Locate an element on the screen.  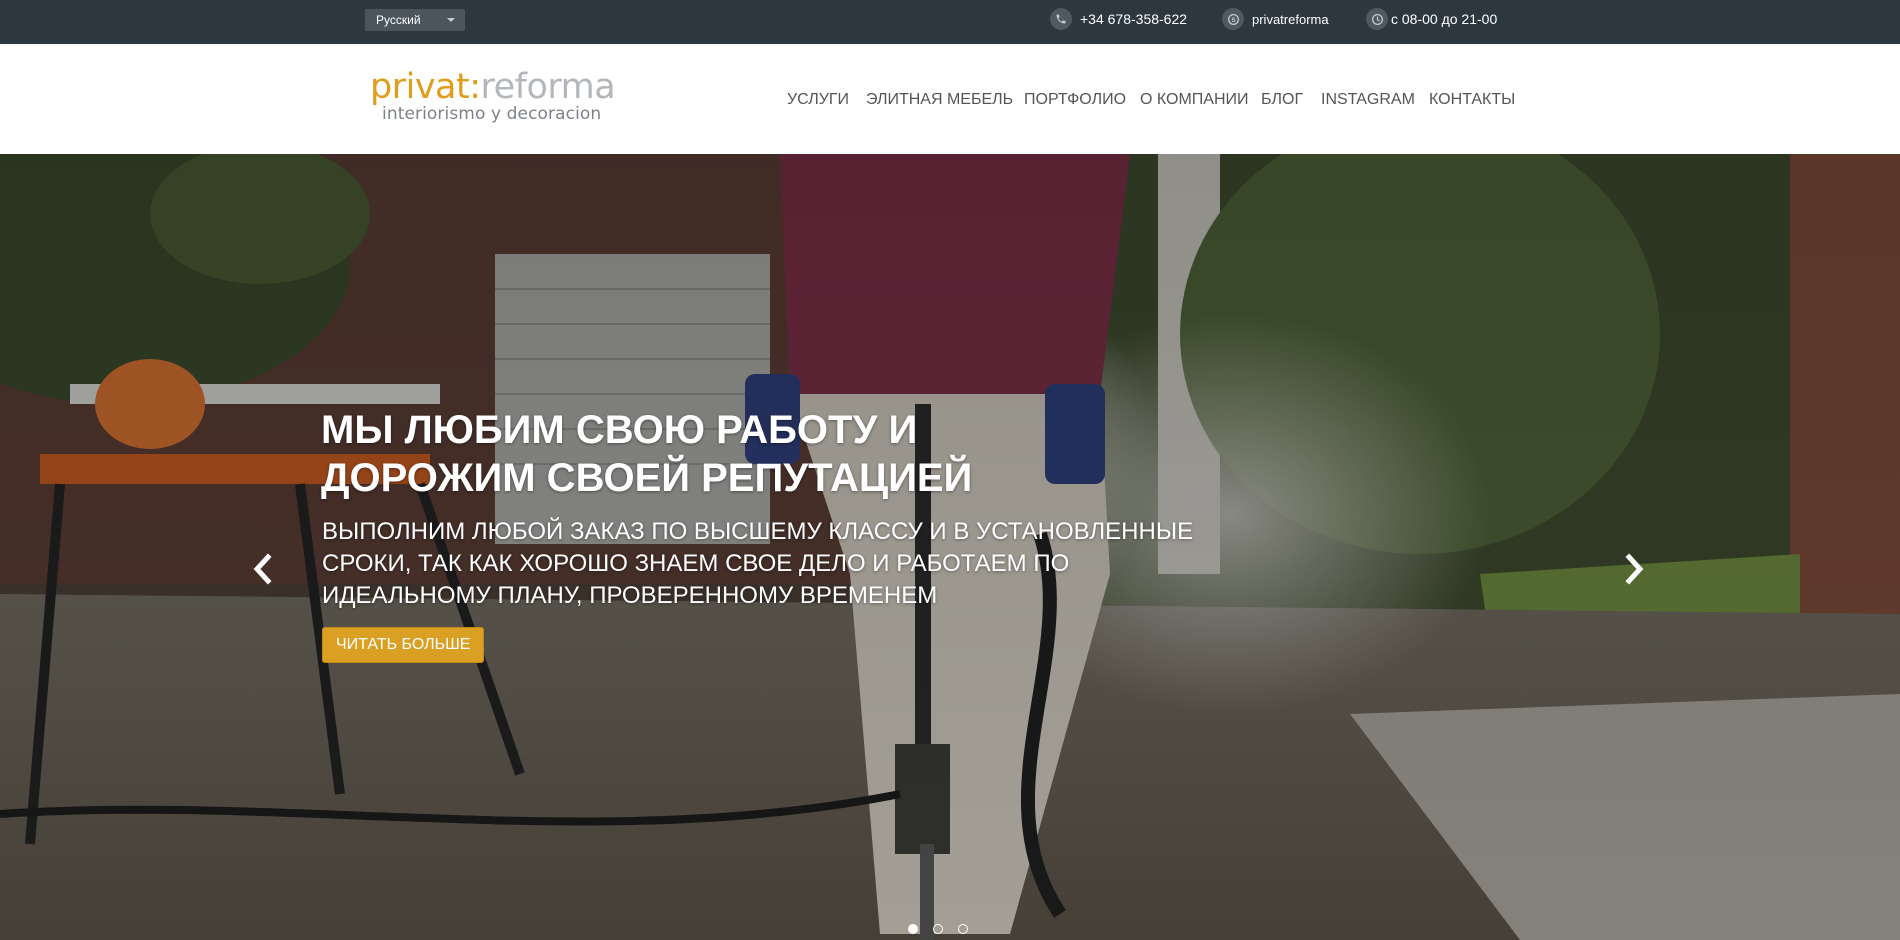
svg-text: S is located at coordinates (1233, 19).